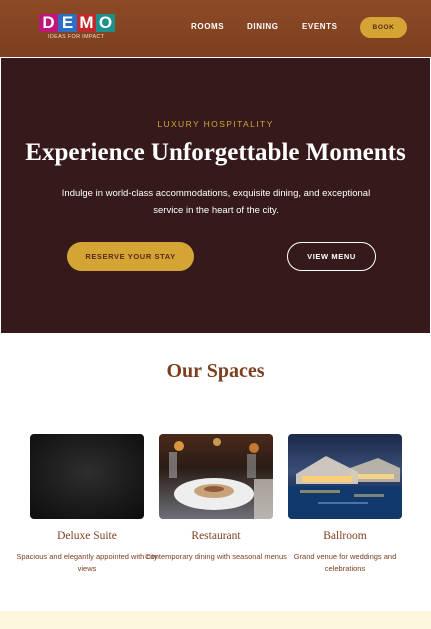  I want to click on card-title: Restaurant, so click(216, 536).